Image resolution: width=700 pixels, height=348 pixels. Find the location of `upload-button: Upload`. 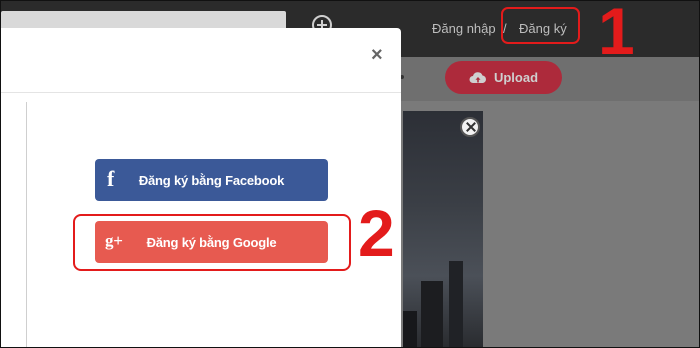

upload-button: Upload is located at coordinates (503, 77).